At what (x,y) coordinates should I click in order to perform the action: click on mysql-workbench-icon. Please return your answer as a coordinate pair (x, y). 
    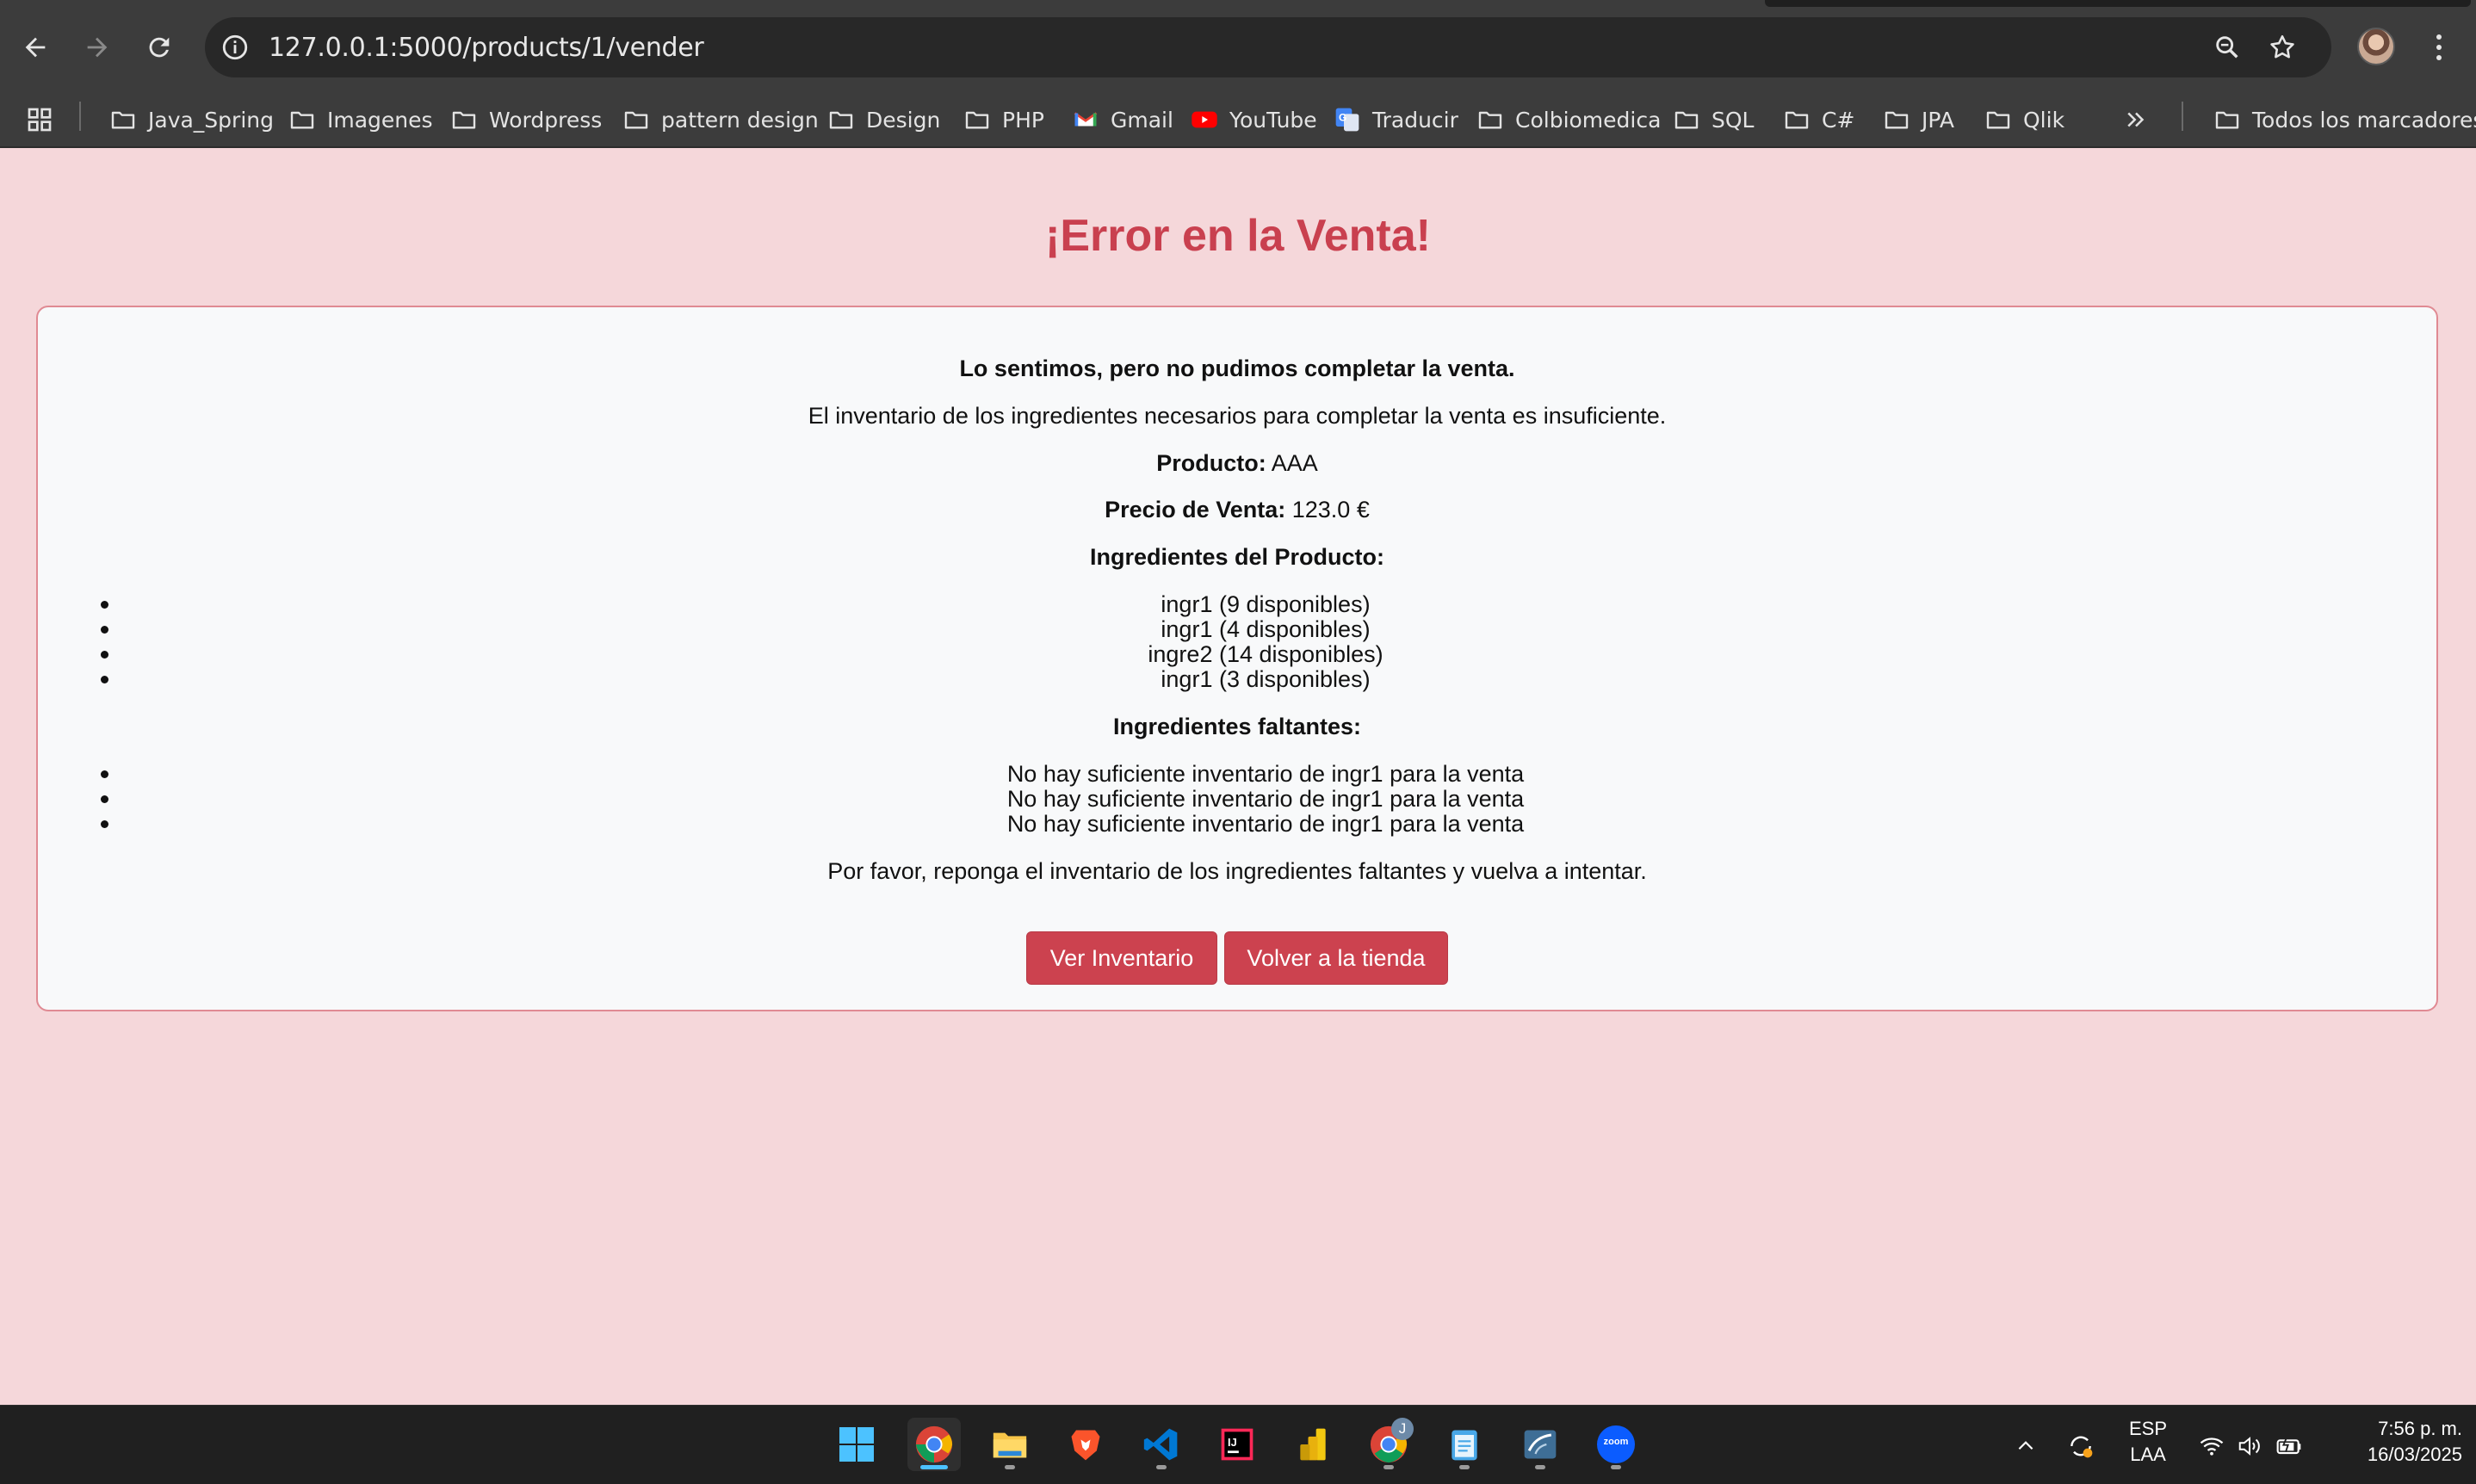
    Looking at the image, I should click on (1540, 1444).